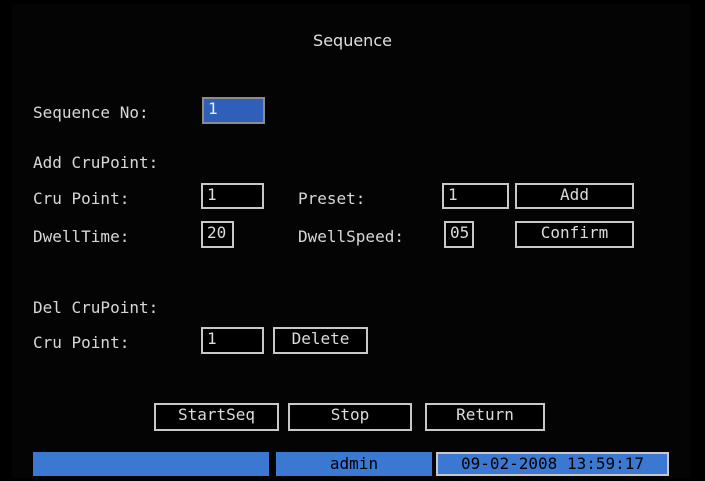 This screenshot has height=481, width=705. I want to click on sequence-no-field: 1, so click(233, 110).